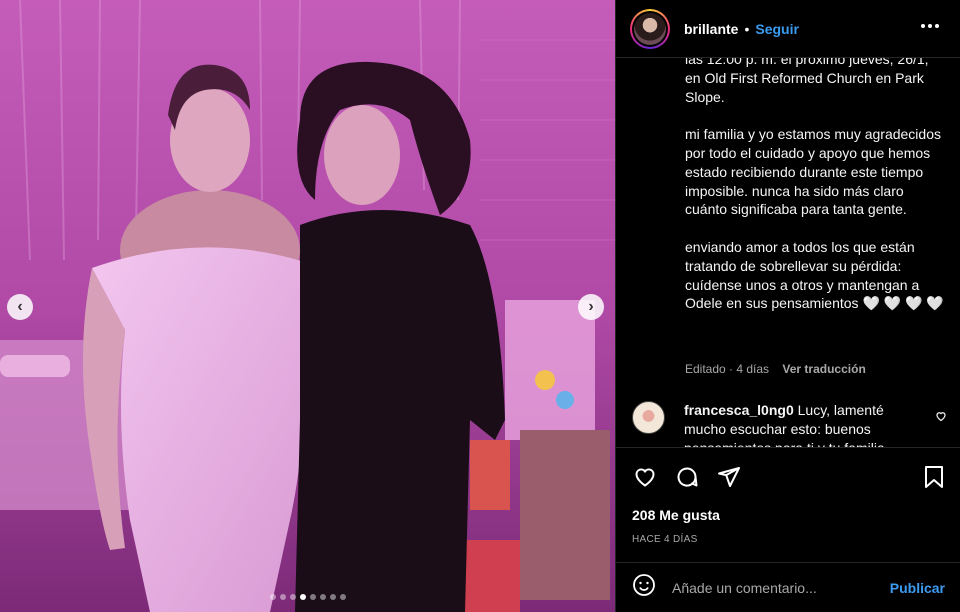  What do you see at coordinates (687, 477) in the screenshot?
I see `comment-bubble-icon` at bounding box center [687, 477].